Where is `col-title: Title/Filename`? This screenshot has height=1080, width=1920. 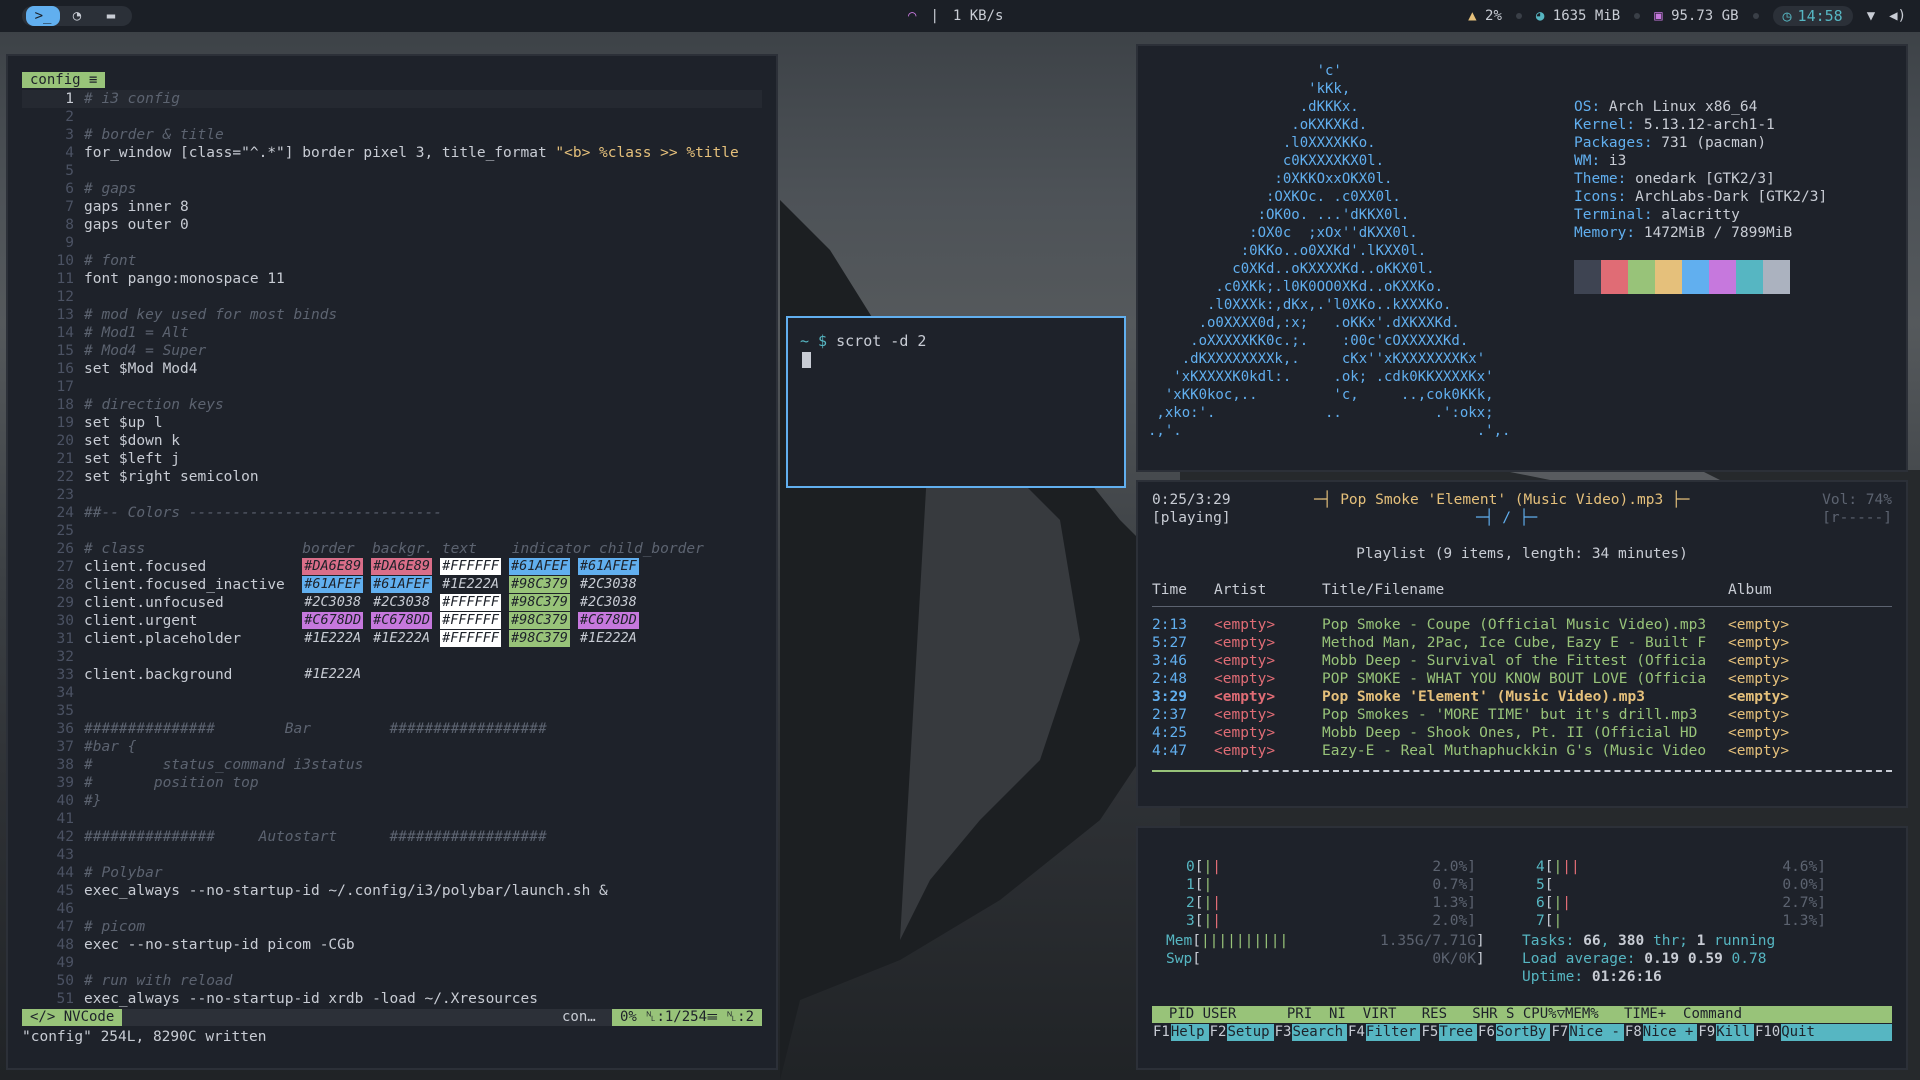
col-title: Title/Filename is located at coordinates (1383, 590).